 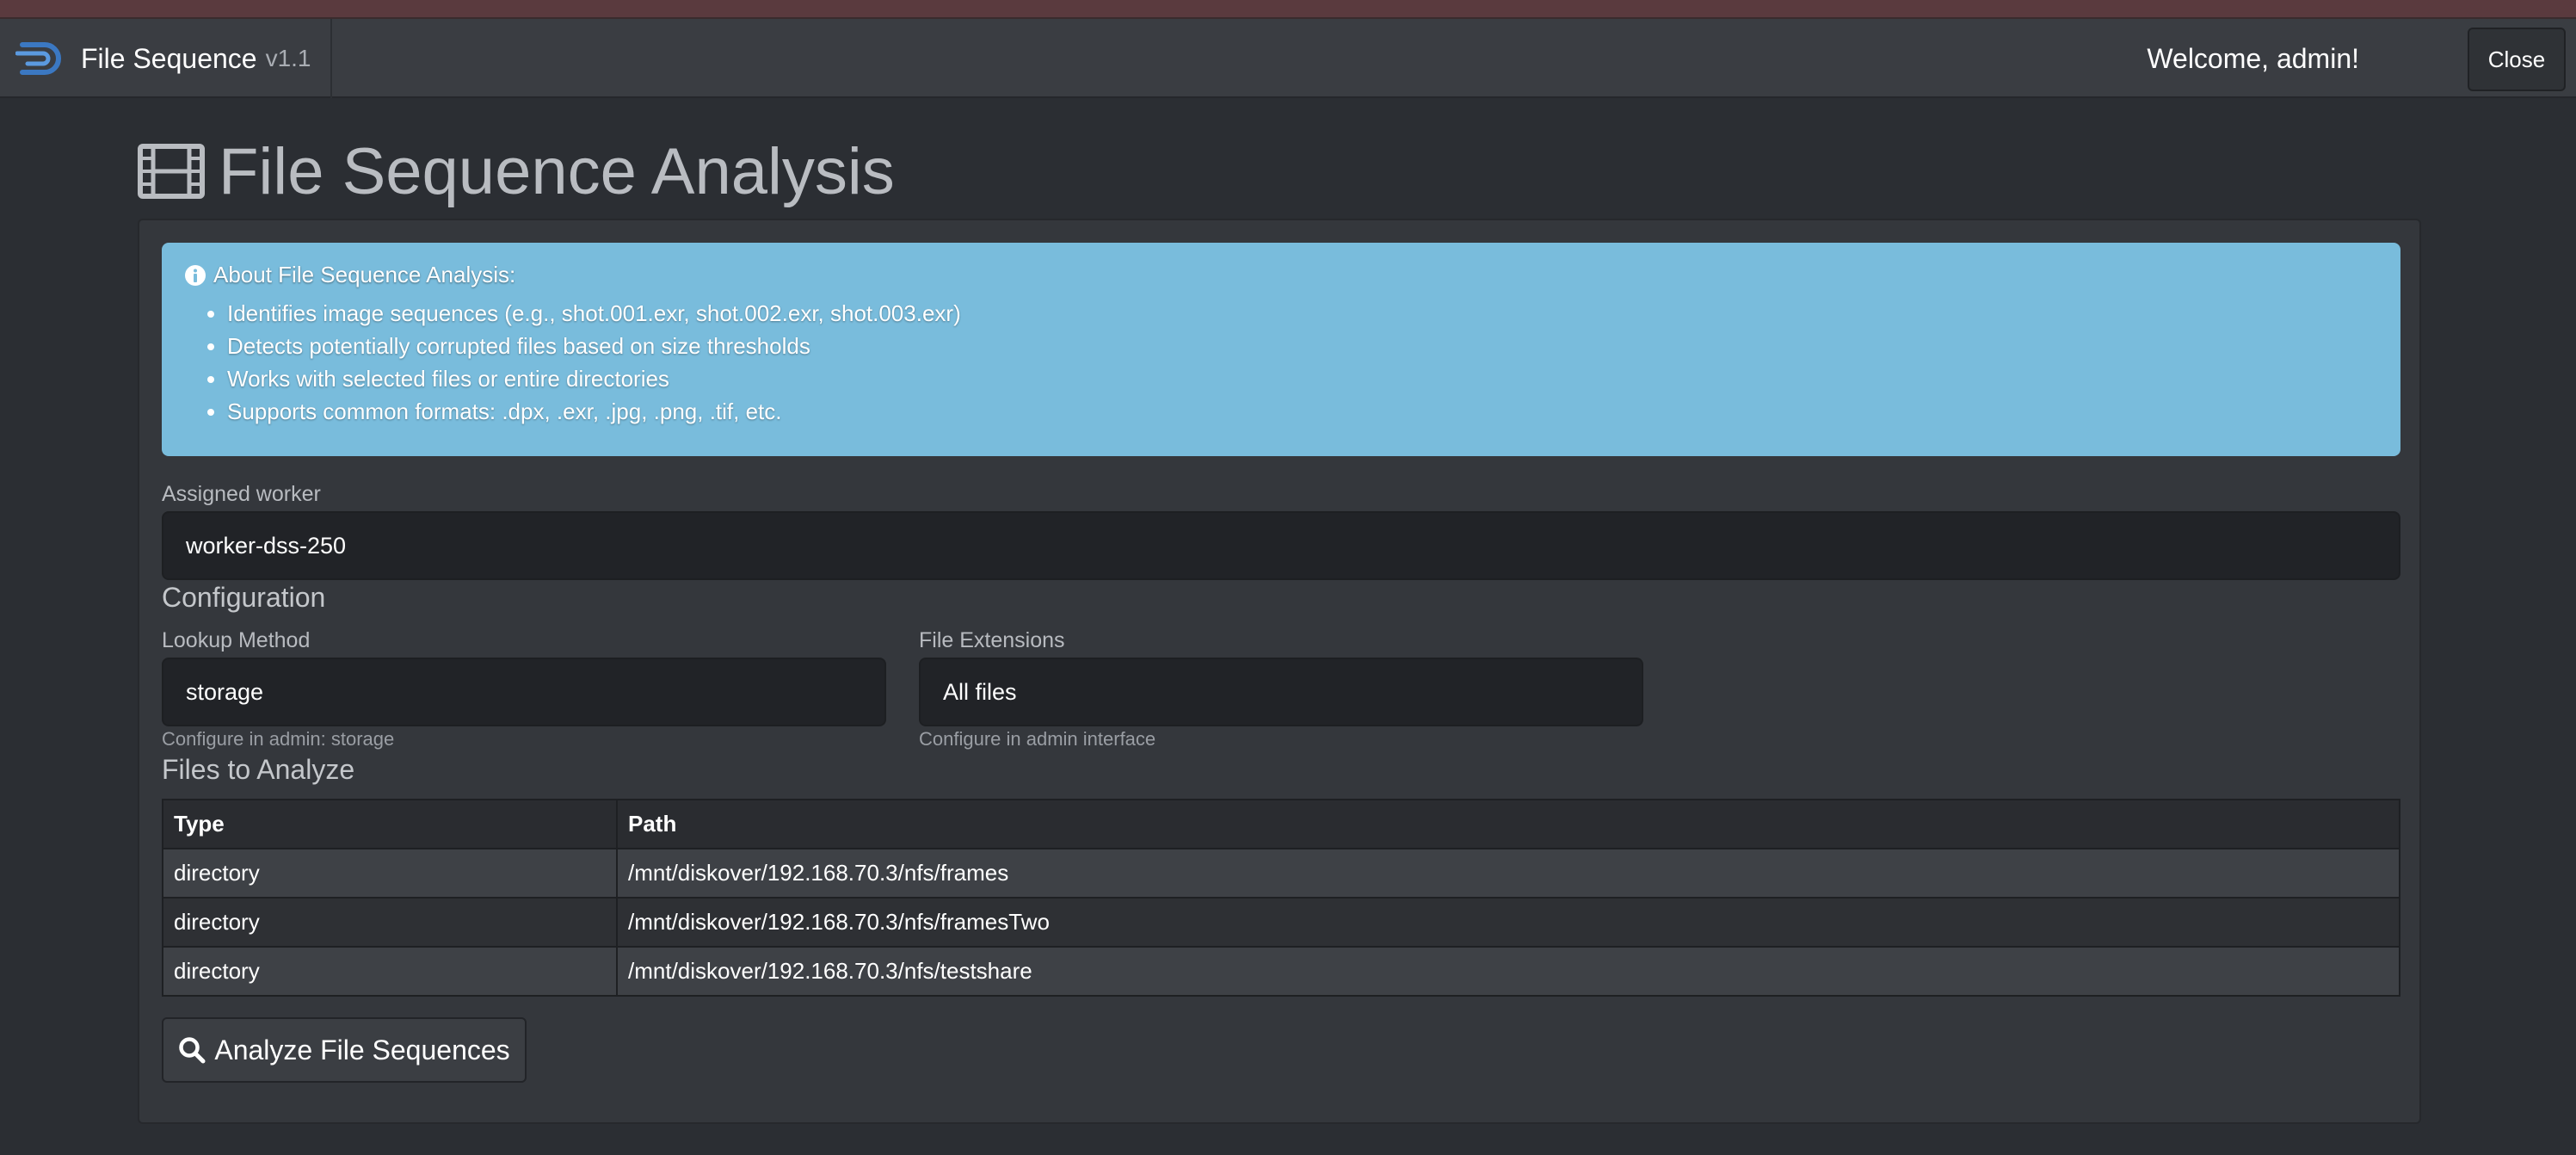 What do you see at coordinates (1508, 873) in the screenshot?
I see `cell-path: /mnt/diskover/192.168.70.3/nfs/frames` at bounding box center [1508, 873].